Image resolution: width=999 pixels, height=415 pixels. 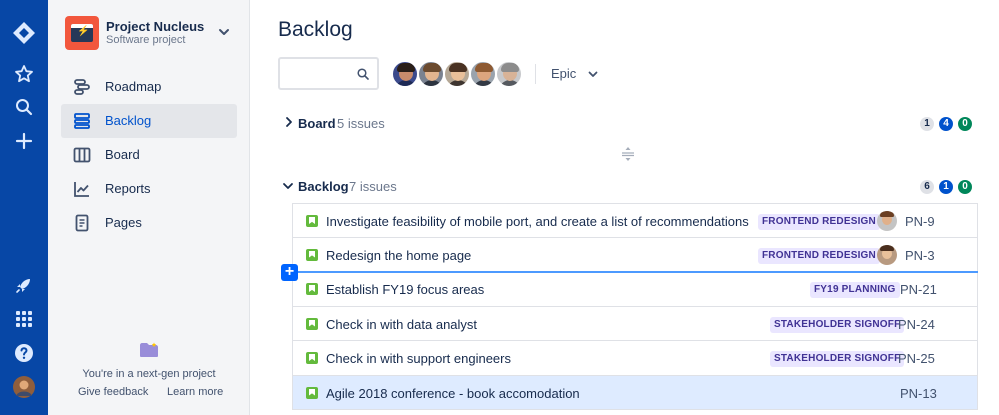 I want to click on create-issue-button: +, so click(x=289, y=272).